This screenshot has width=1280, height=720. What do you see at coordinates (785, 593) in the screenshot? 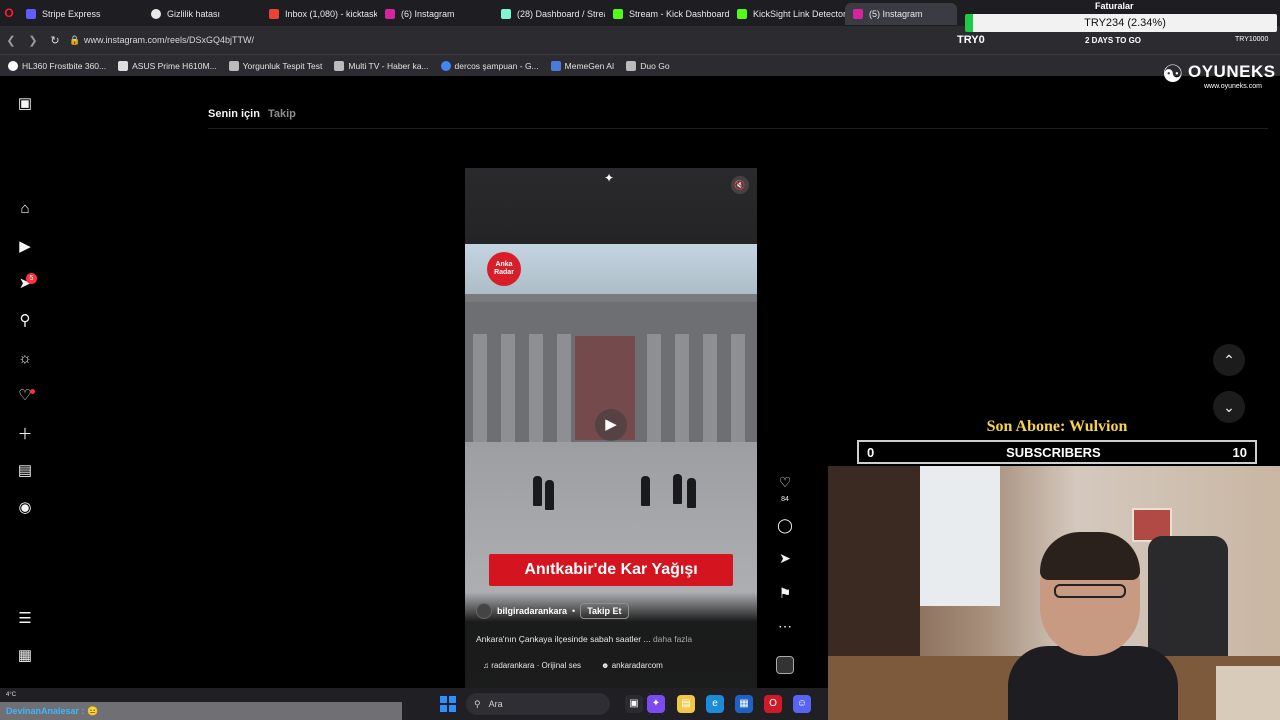
I see `bookmark-icon: ⚑` at bounding box center [785, 593].